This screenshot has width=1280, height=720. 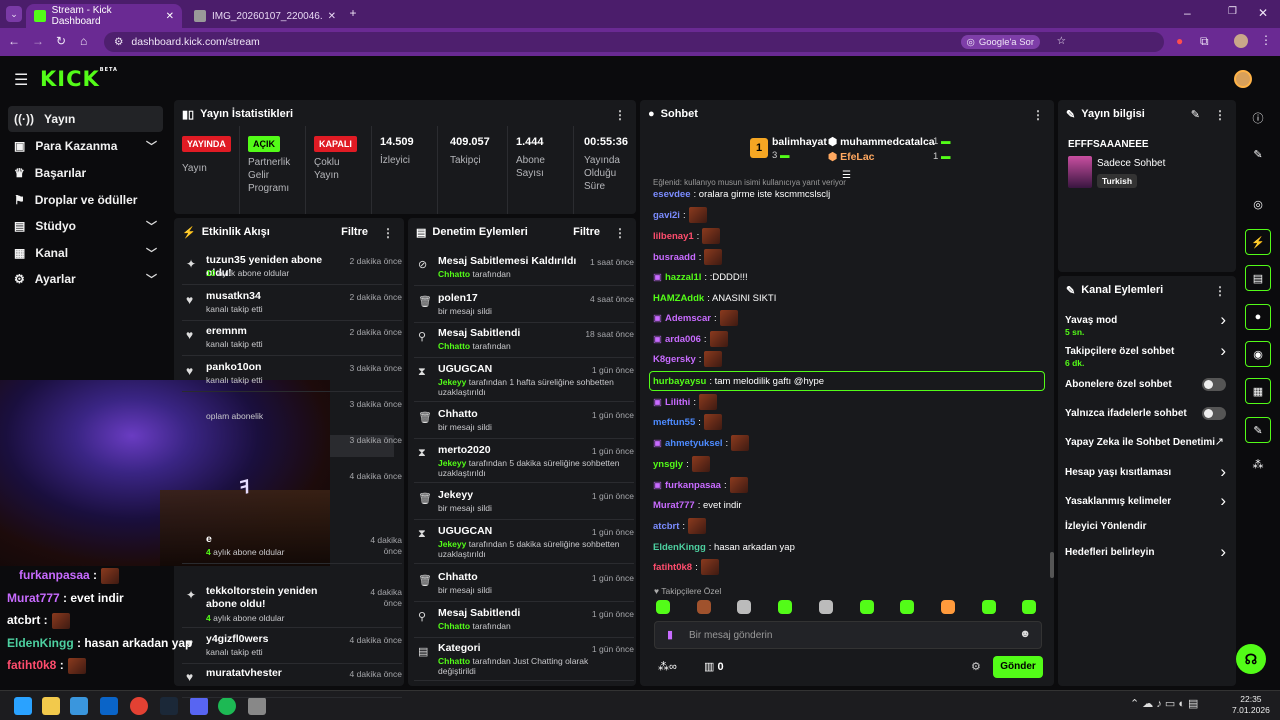 I want to click on chat-username: meftun55, so click(x=674, y=422).